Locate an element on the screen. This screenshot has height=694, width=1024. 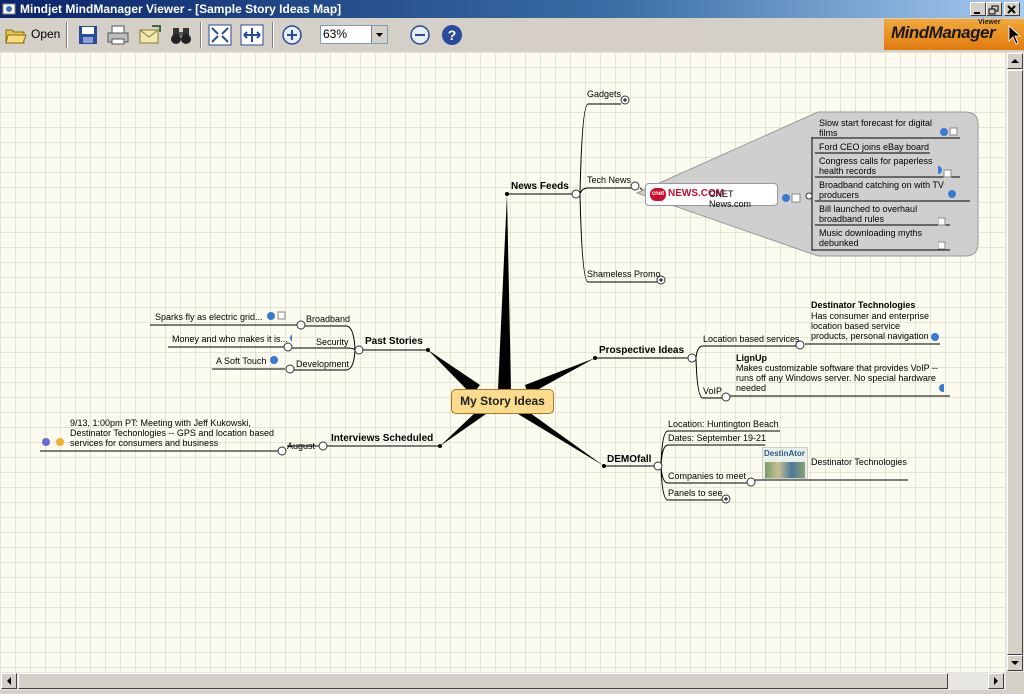
zoom-value: 63% is located at coordinates (335, 34).